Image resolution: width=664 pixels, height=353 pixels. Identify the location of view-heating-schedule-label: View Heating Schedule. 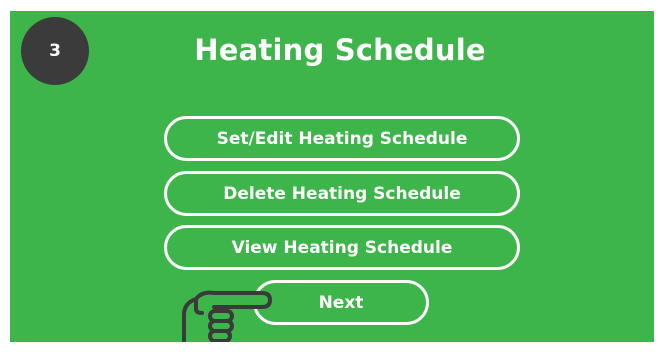
(342, 247).